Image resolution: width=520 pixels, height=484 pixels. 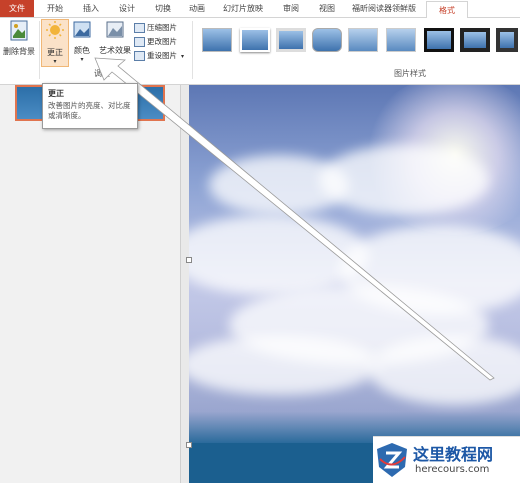 I want to click on tooltip-description: 改善图片的亮度、对比度或清晰度。, so click(x=89, y=110).